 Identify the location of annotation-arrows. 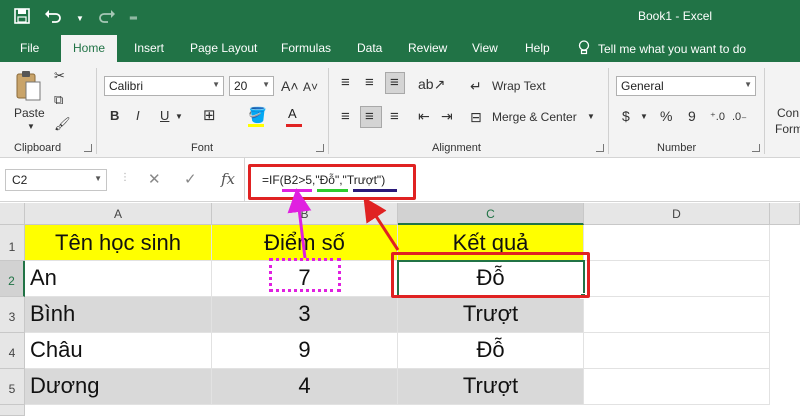
(343, 223).